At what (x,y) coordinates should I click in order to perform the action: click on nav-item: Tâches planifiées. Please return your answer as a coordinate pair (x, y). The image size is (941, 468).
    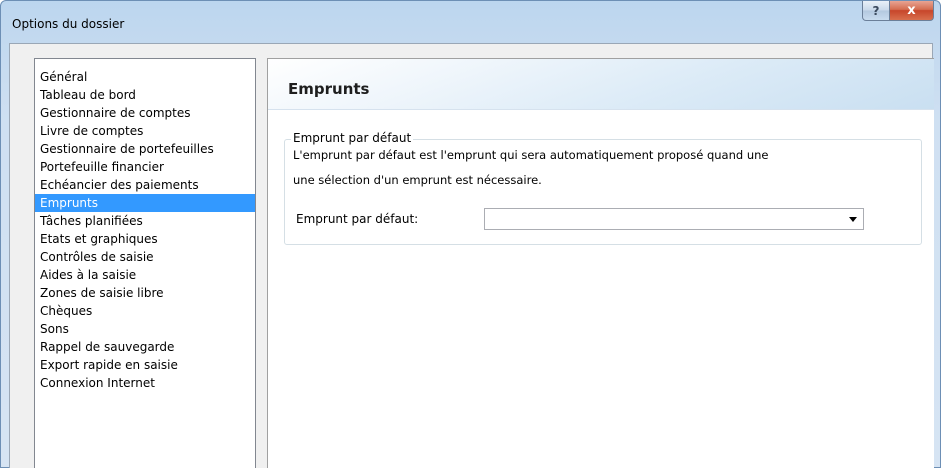
    Looking at the image, I should click on (145, 221).